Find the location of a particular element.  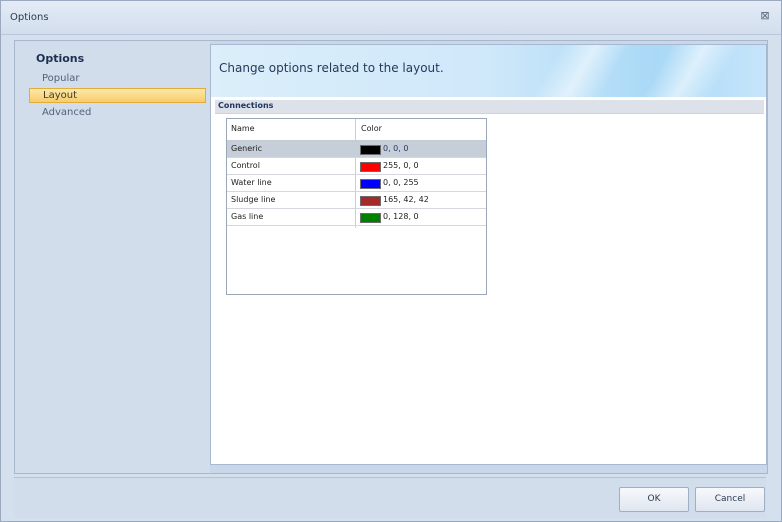

grid-row-water-line: Water line 0, 0, 255 is located at coordinates (356, 183).